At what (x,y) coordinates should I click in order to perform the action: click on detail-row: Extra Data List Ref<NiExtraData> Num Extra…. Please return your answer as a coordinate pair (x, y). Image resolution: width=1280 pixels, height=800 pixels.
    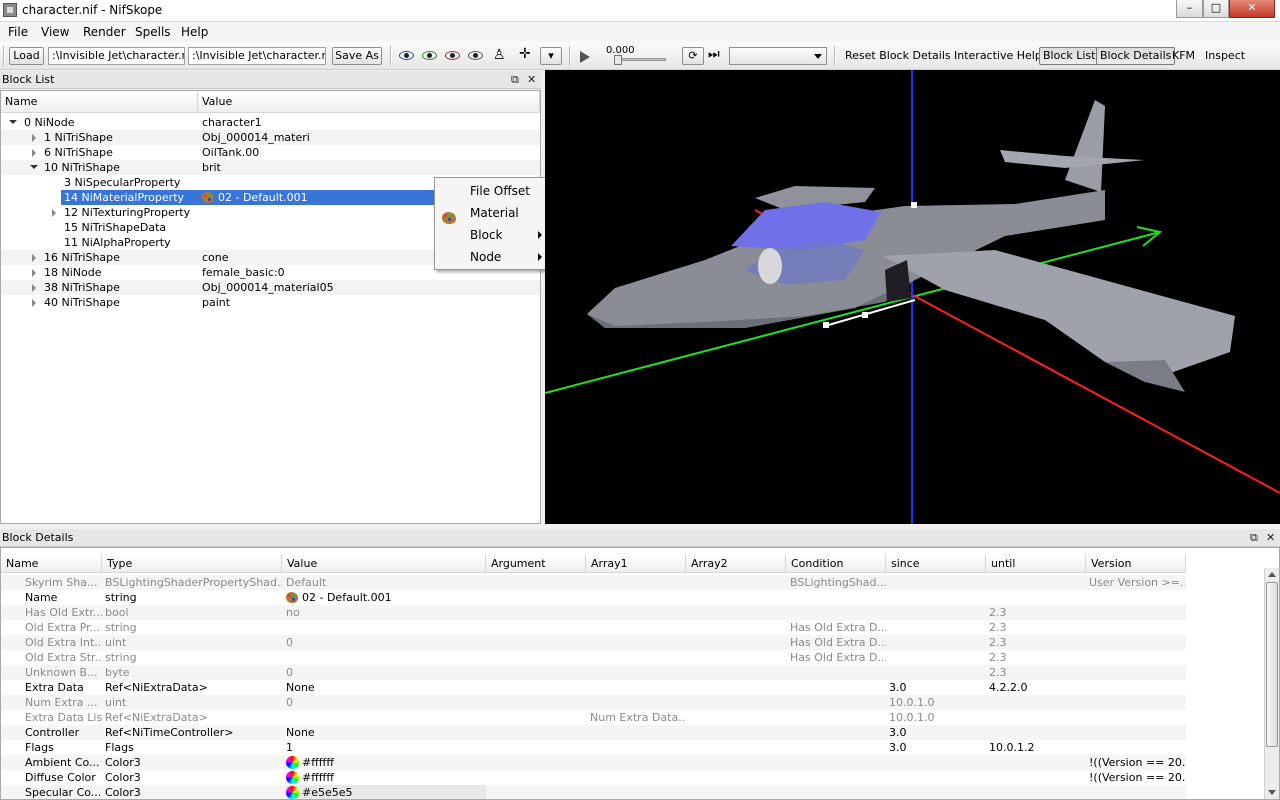
    Looking at the image, I should click on (593, 717).